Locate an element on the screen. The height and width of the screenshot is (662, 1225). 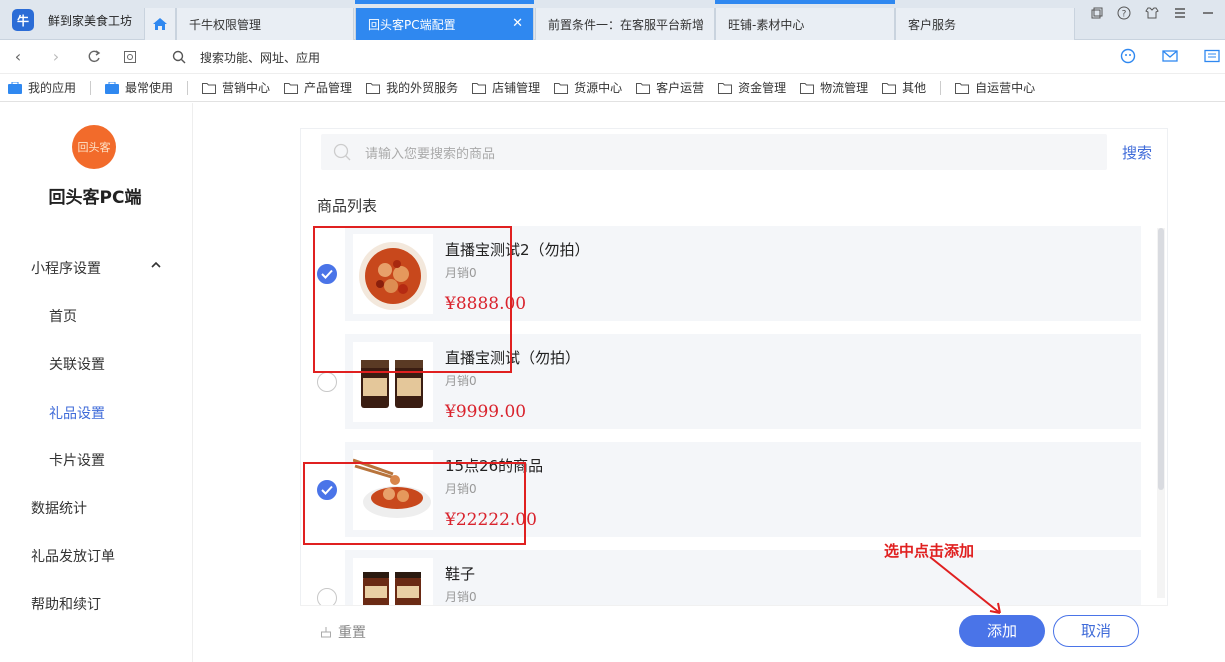
tab-label: 前置条件一：在客服平台新增 is located at coordinates (626, 24).